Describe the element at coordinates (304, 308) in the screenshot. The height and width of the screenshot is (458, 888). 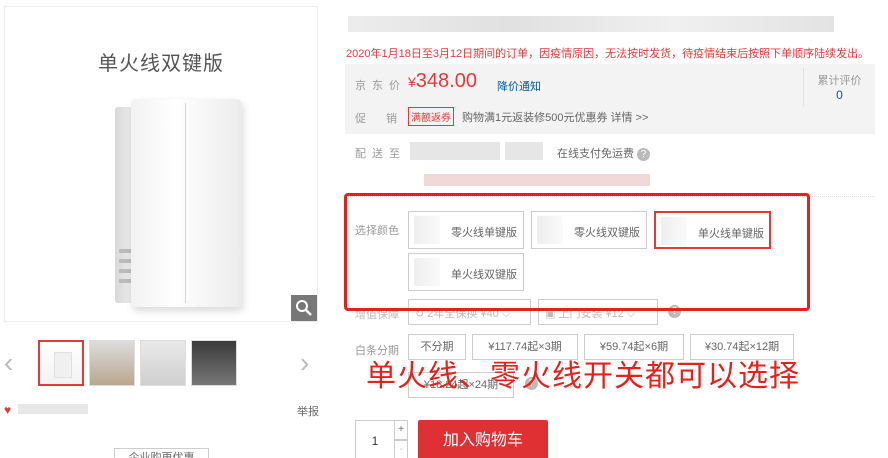
I see `magnifier-icon` at that location.